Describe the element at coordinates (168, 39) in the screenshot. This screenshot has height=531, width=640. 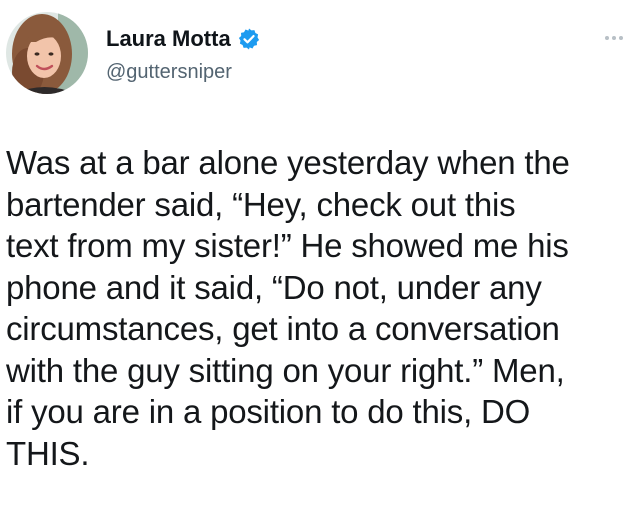
I see `author-display-name: Laura Motta` at that location.